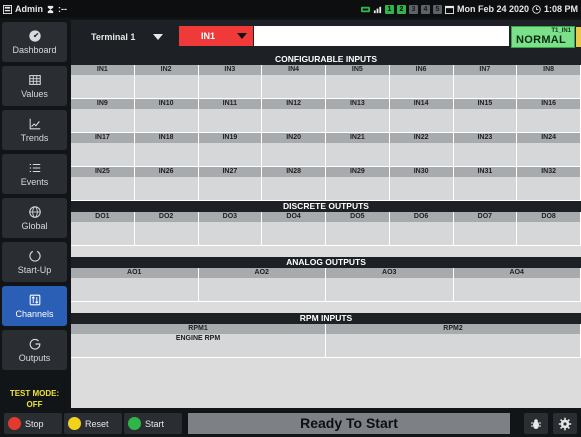 This screenshot has width=581, height=437. What do you see at coordinates (34, 86) in the screenshot?
I see `sidebar-item-values: Values` at bounding box center [34, 86].